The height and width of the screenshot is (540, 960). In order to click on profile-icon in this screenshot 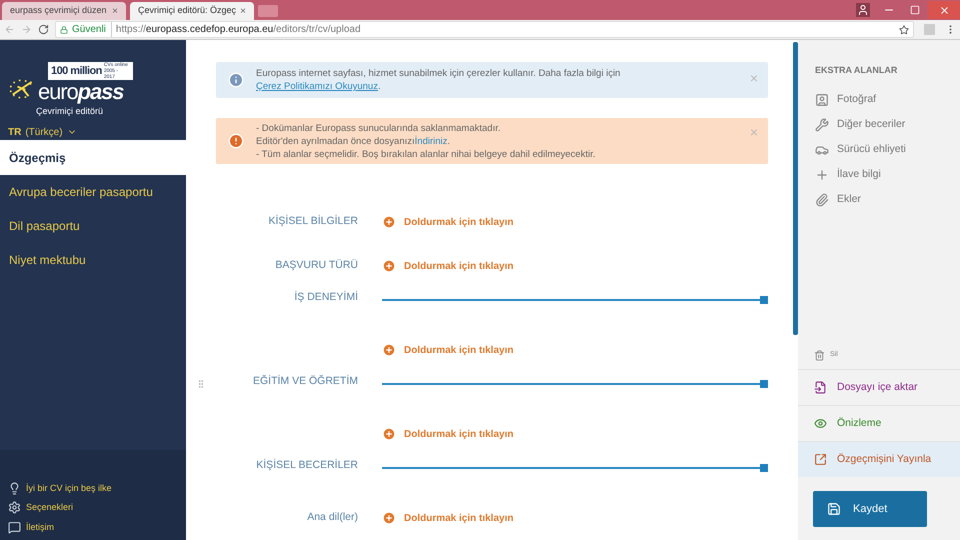, I will do `click(863, 10)`.